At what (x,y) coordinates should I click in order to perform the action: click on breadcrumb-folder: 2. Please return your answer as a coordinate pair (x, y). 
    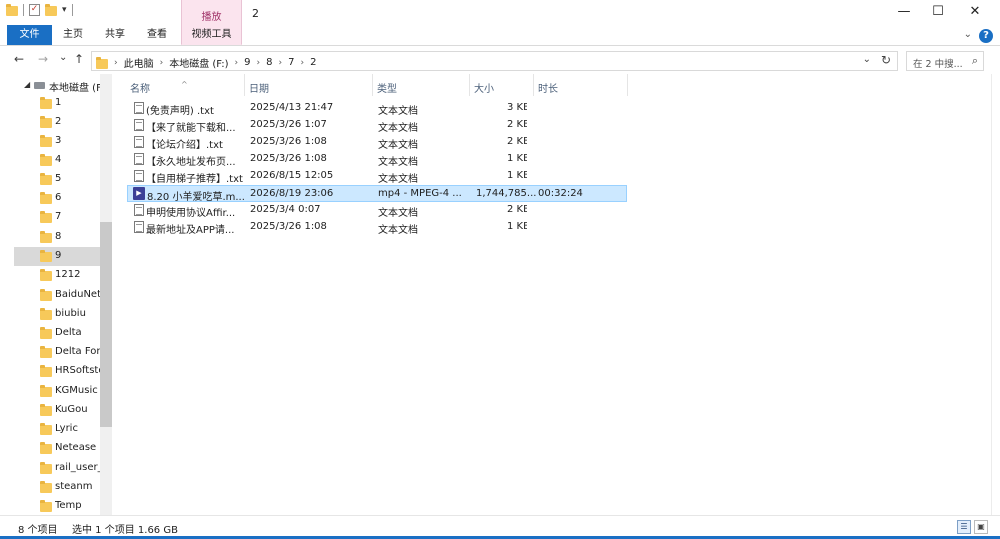
    Looking at the image, I should click on (313, 62).